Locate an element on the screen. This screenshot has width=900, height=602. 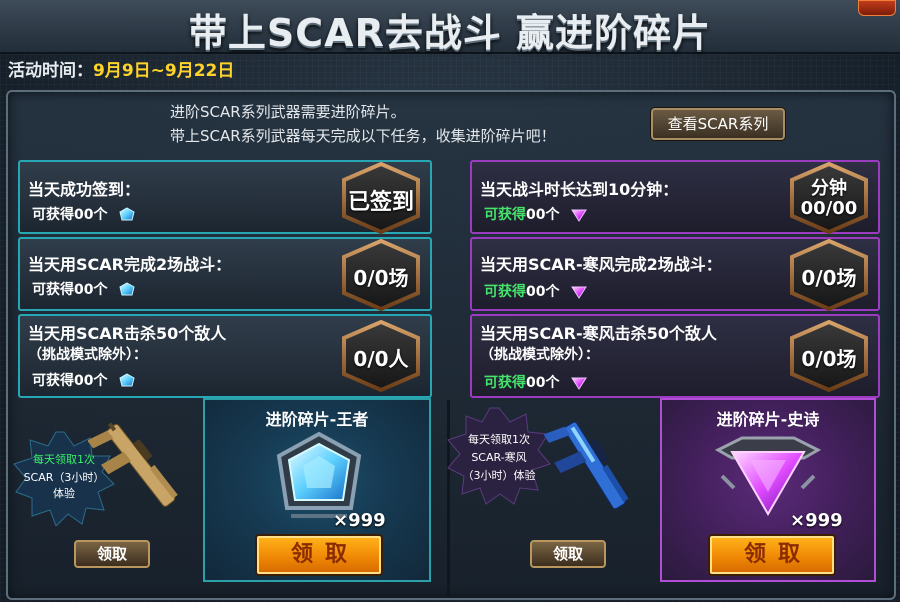
task-hanfeng-battles: 当天用SCAR-寒风完成2场战斗： 可获得00个 0/0场 is located at coordinates (675, 274).